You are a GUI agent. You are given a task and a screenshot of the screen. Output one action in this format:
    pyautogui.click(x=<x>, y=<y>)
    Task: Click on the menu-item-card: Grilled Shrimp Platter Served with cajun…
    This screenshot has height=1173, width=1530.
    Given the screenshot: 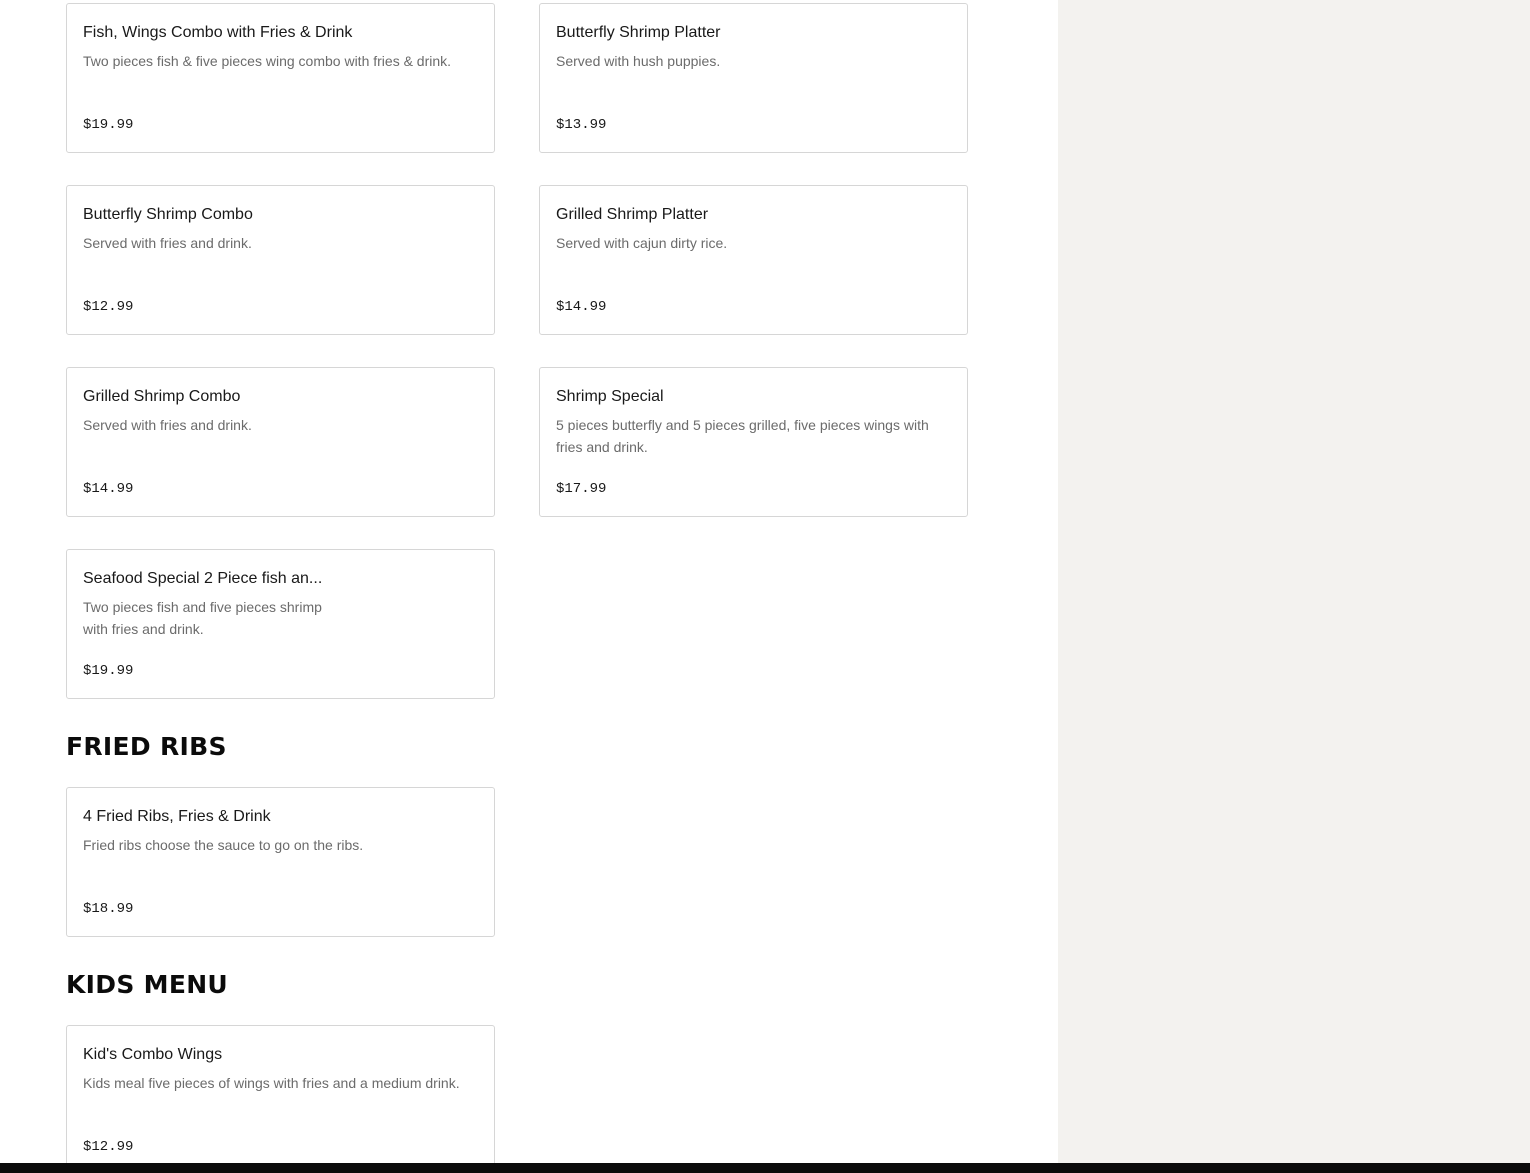 What is the action you would take?
    pyautogui.click(x=753, y=260)
    